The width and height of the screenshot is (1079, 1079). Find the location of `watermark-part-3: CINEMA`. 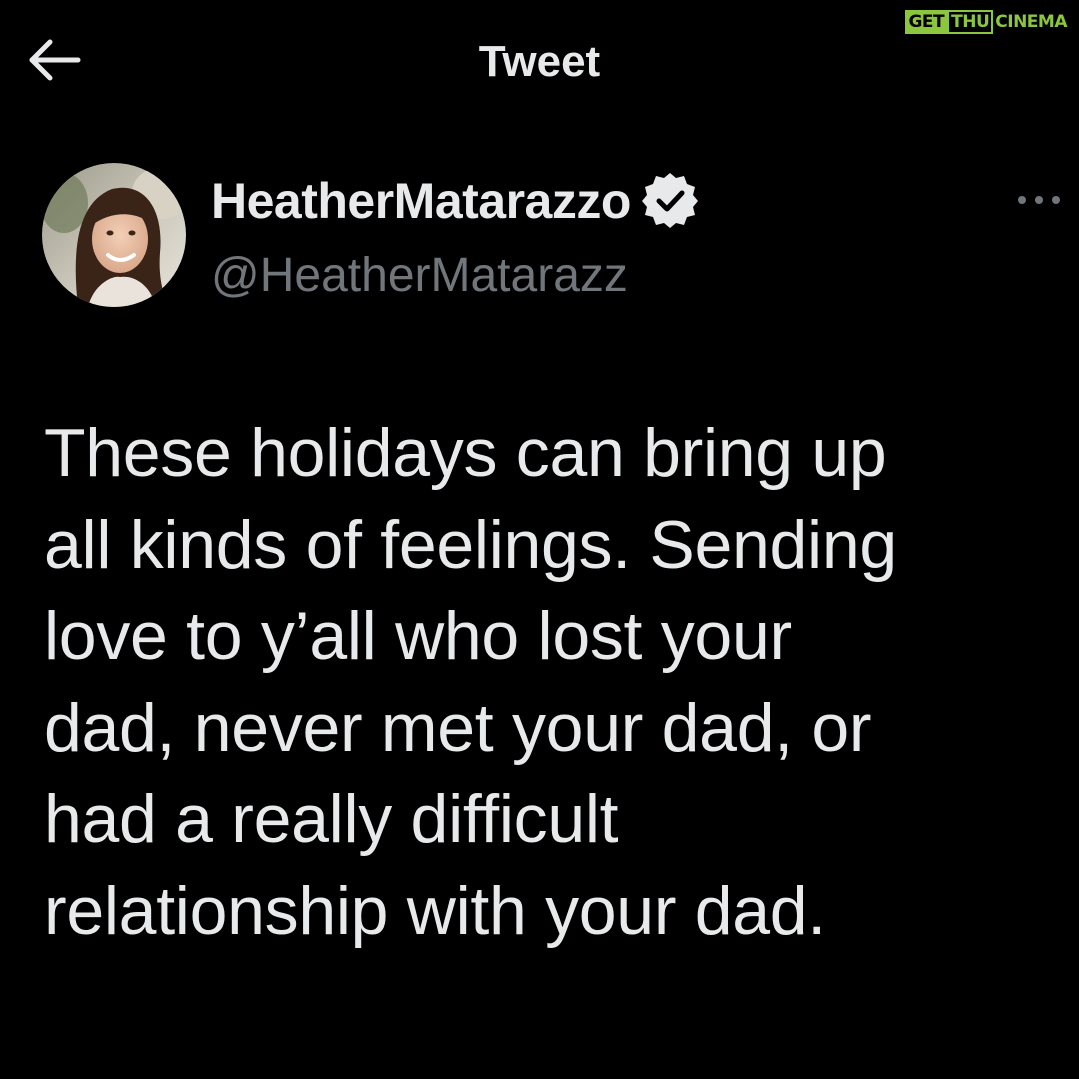

watermark-part-3: CINEMA is located at coordinates (1031, 22).